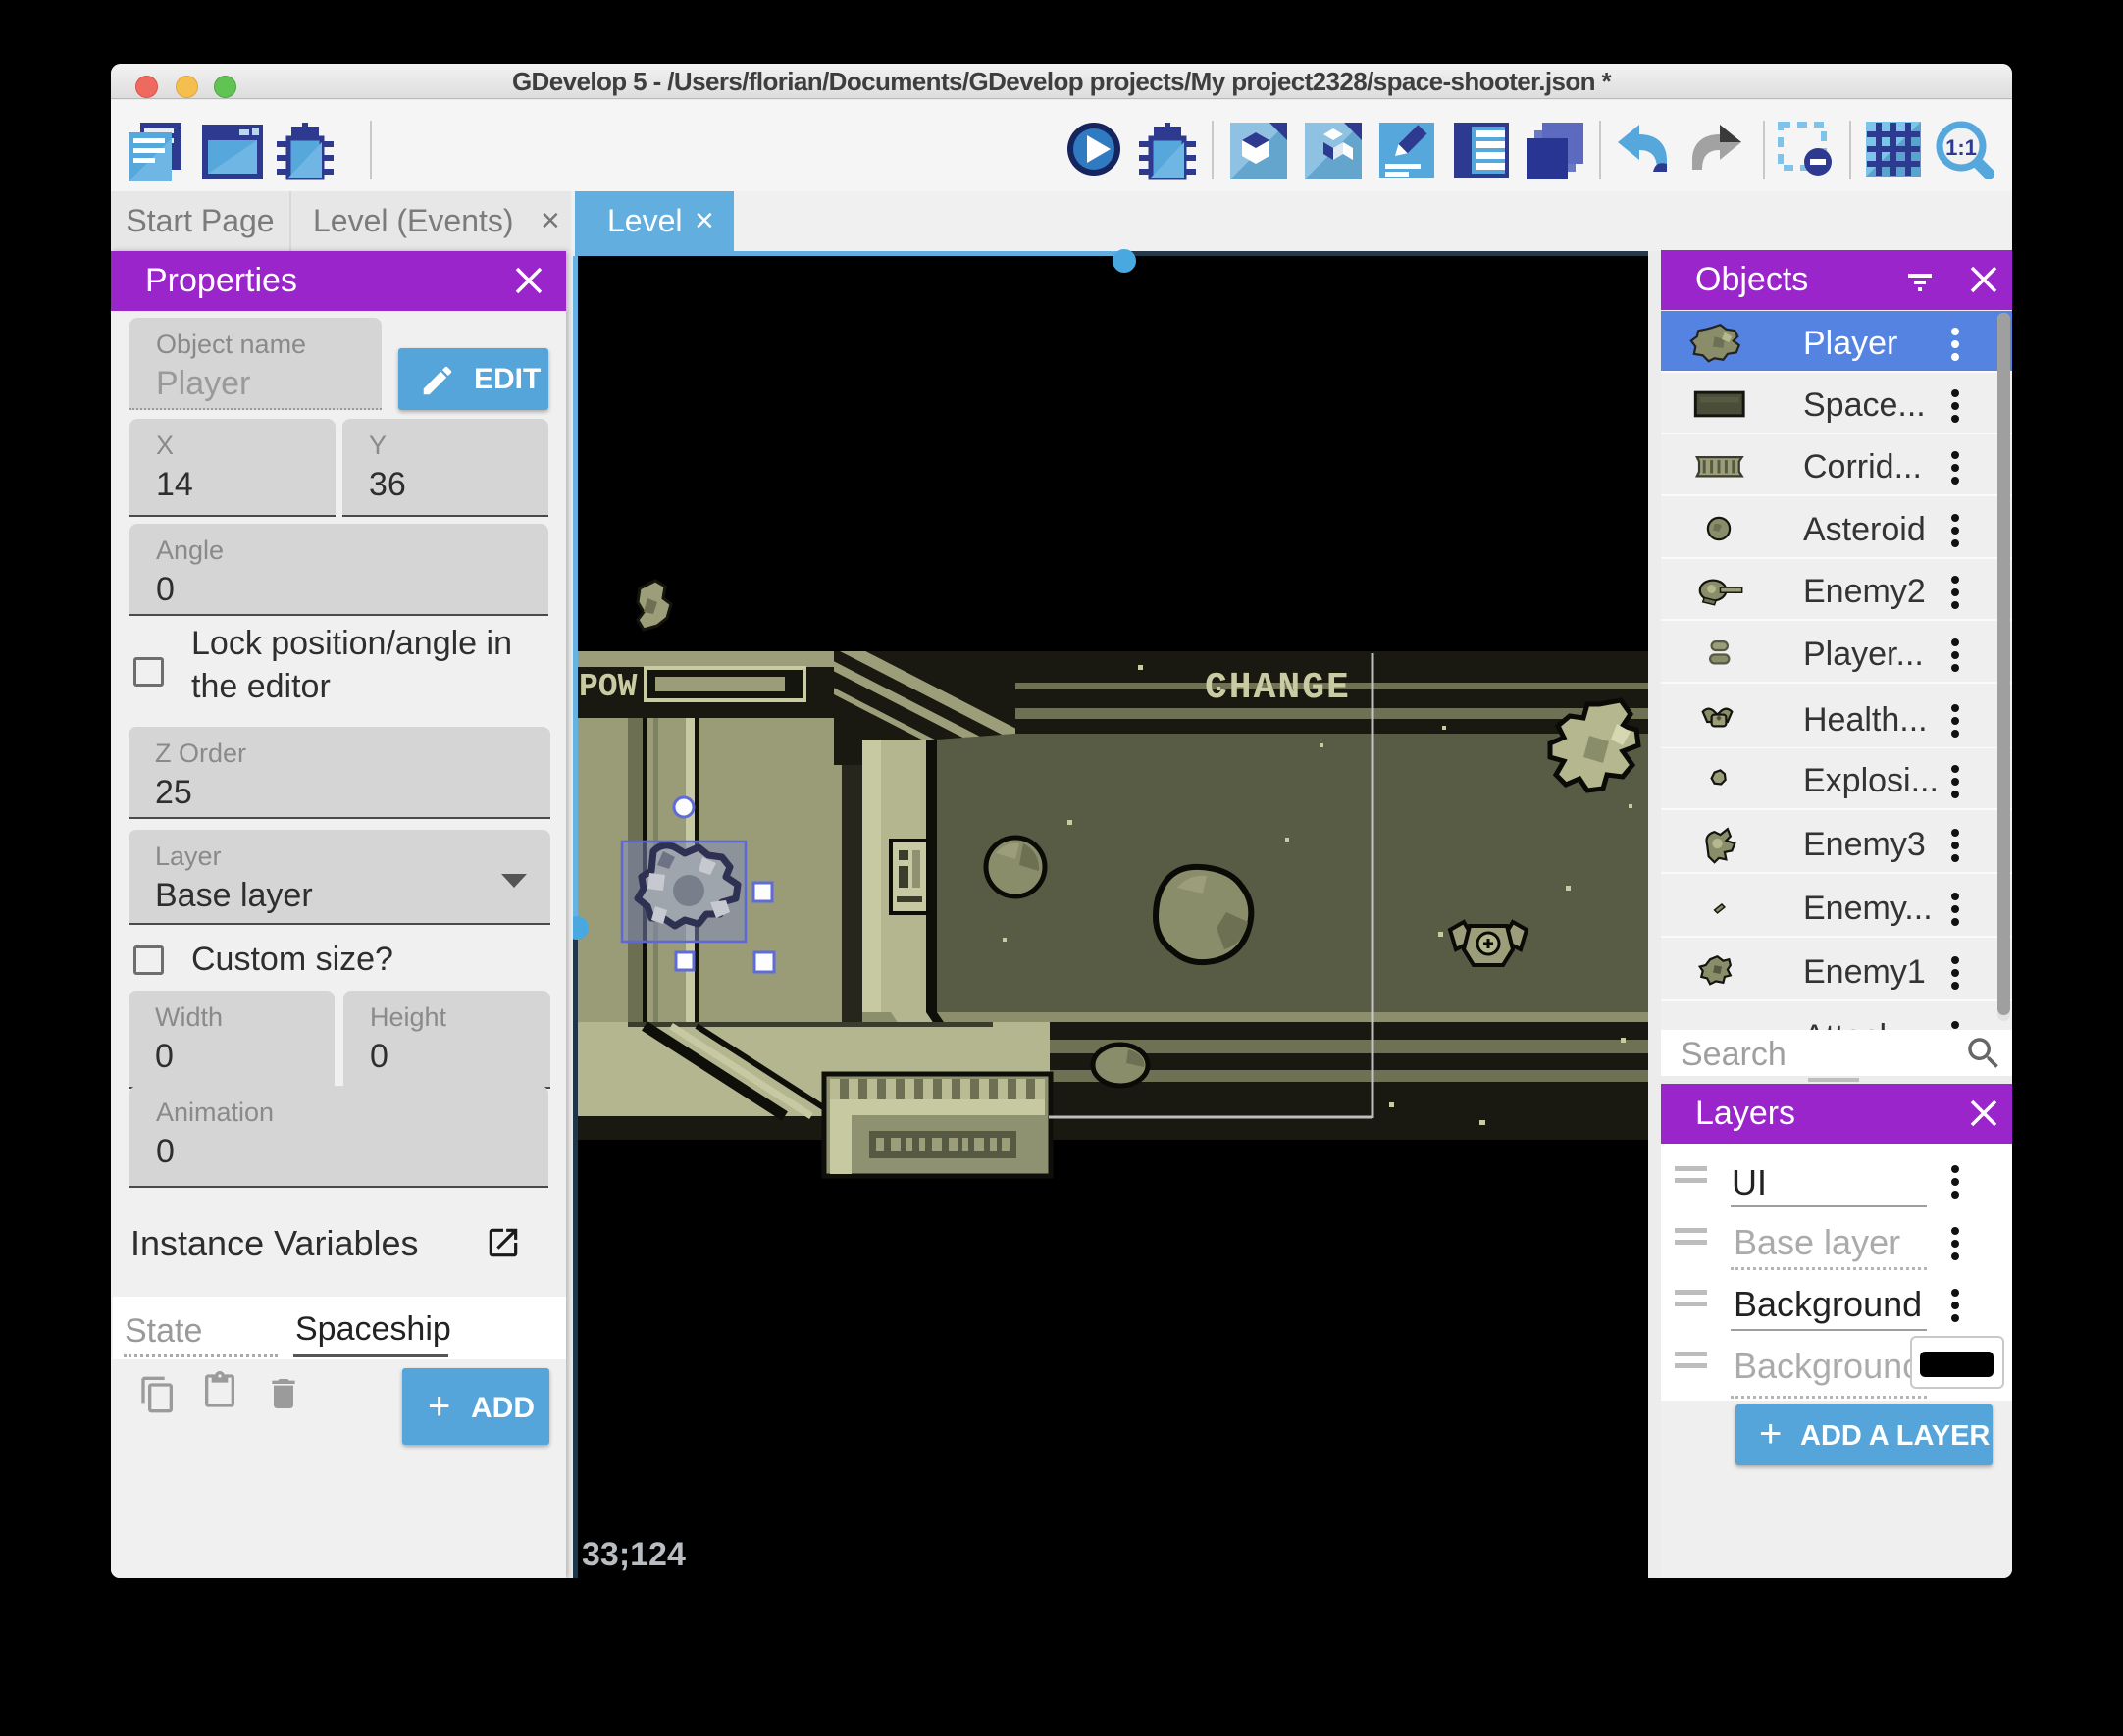 Image resolution: width=2123 pixels, height=1736 pixels. What do you see at coordinates (609, 687) in the screenshot?
I see `svg-text: POW` at bounding box center [609, 687].